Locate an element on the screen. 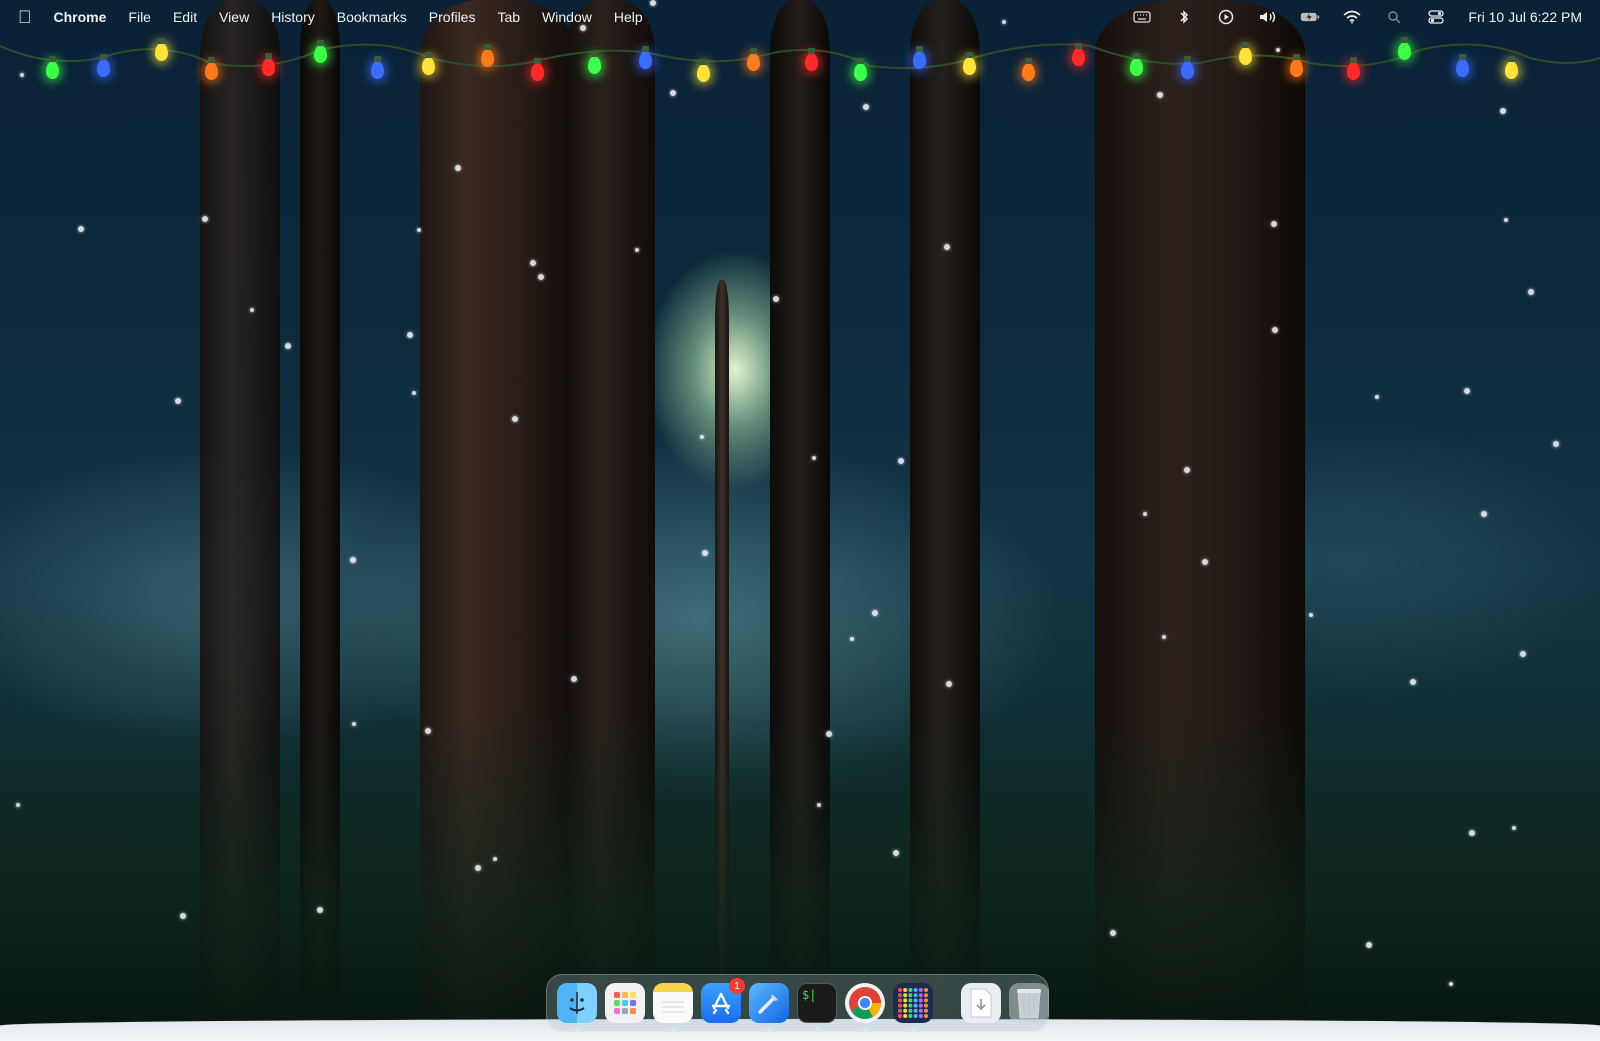 This screenshot has height=1041, width=1600. control-center-icon is located at coordinates (1436, 17).